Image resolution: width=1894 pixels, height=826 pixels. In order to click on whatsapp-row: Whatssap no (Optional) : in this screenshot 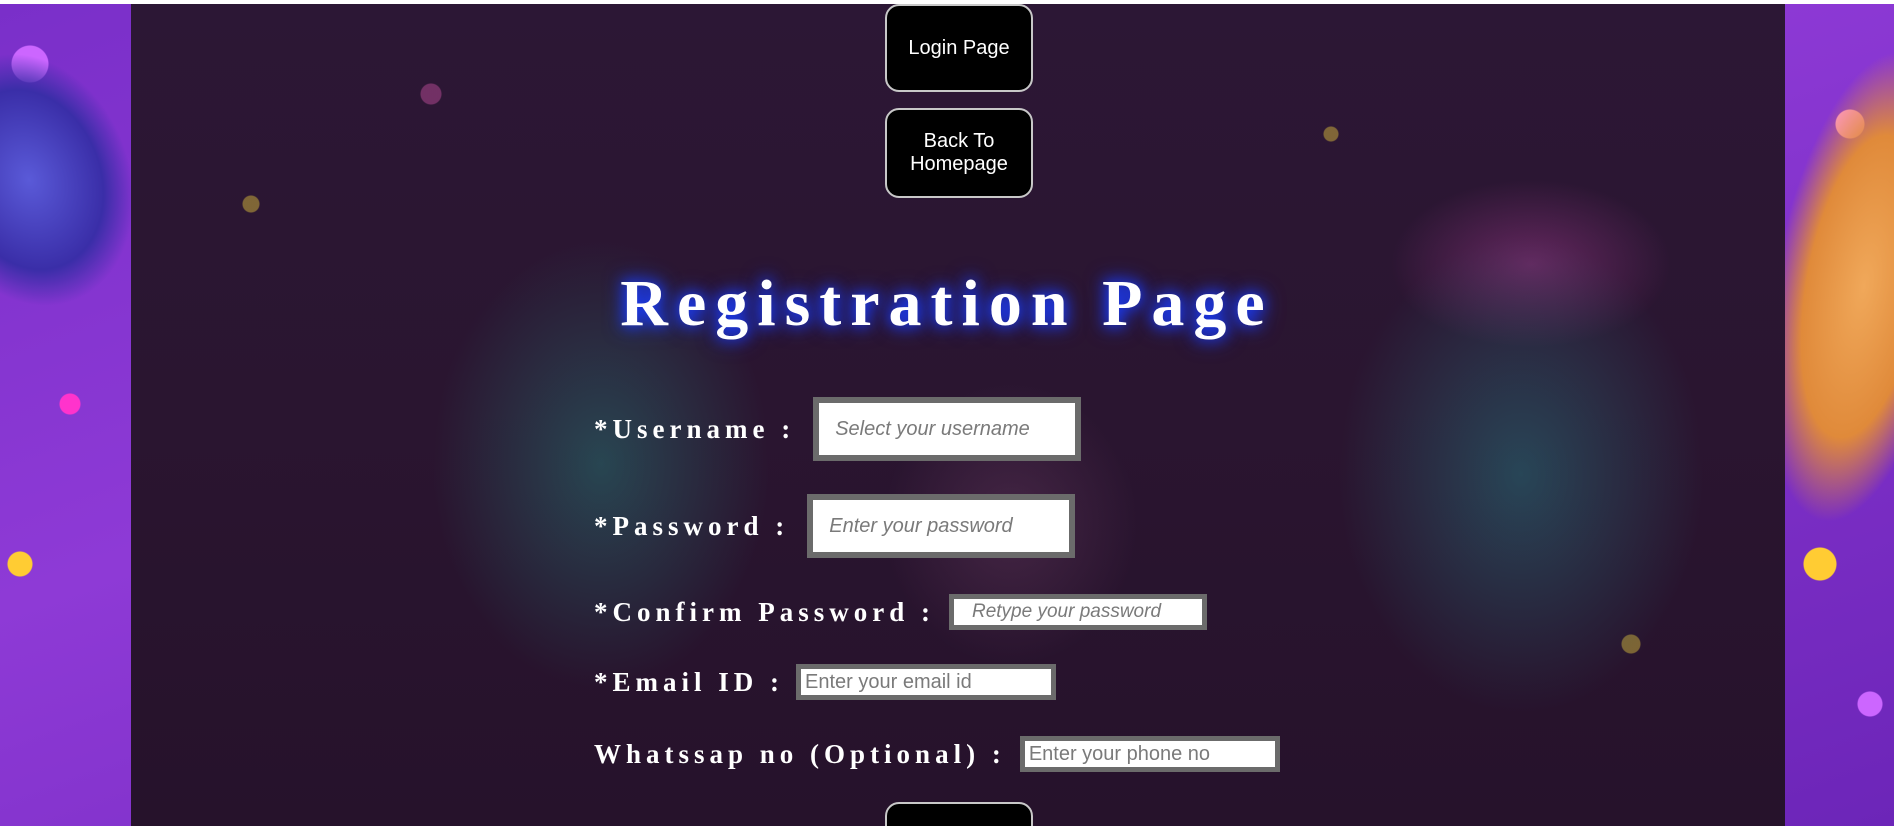, I will do `click(937, 754)`.